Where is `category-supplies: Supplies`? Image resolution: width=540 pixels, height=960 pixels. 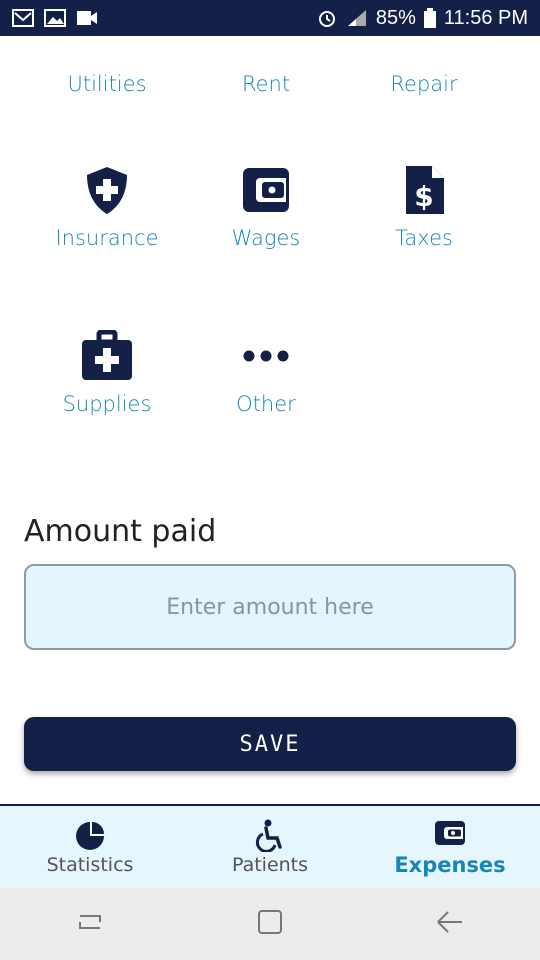 category-supplies: Supplies is located at coordinates (107, 372).